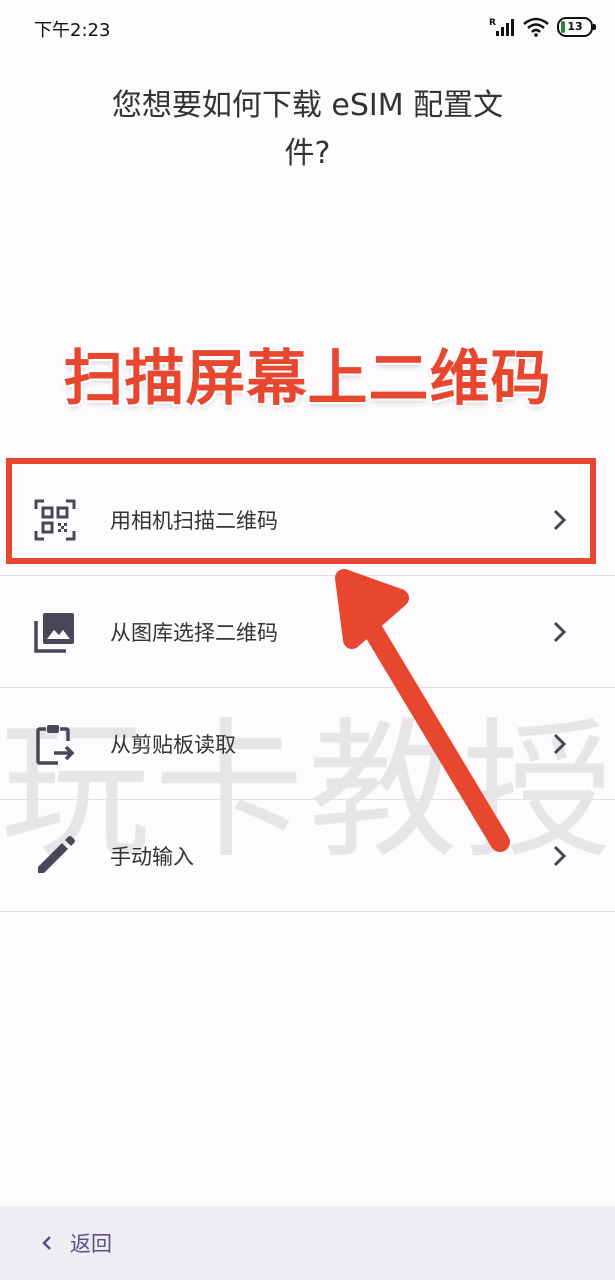  Describe the element at coordinates (72, 30) in the screenshot. I see `status-time: 下午2:23` at that location.